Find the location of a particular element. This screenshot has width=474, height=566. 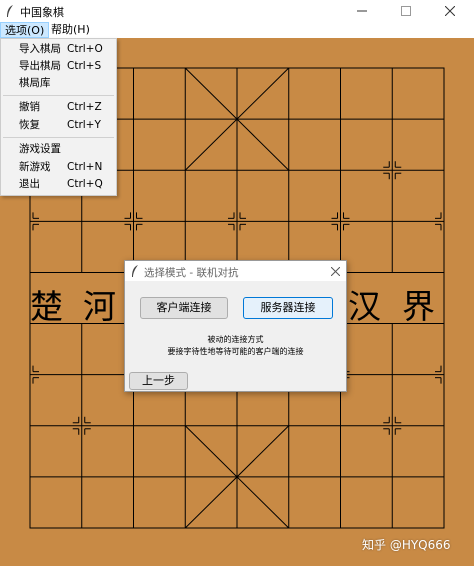

menu-item-label: 导出棋局 is located at coordinates (40, 66).